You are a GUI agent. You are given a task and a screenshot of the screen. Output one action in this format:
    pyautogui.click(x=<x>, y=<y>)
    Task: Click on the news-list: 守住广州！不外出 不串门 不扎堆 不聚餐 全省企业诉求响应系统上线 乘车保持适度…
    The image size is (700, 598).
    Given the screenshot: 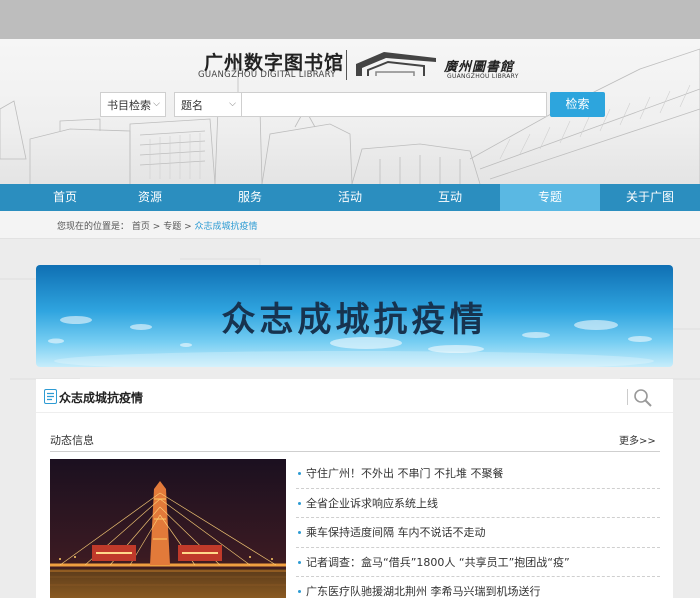 What is the action you would take?
    pyautogui.click(x=478, y=528)
    